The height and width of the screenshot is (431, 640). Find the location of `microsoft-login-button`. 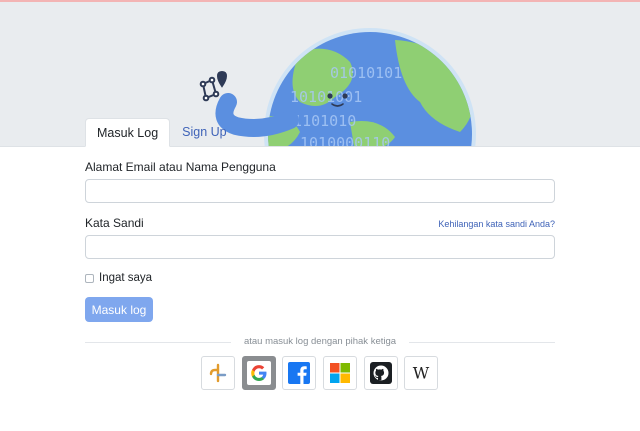

microsoft-login-button is located at coordinates (340, 373).